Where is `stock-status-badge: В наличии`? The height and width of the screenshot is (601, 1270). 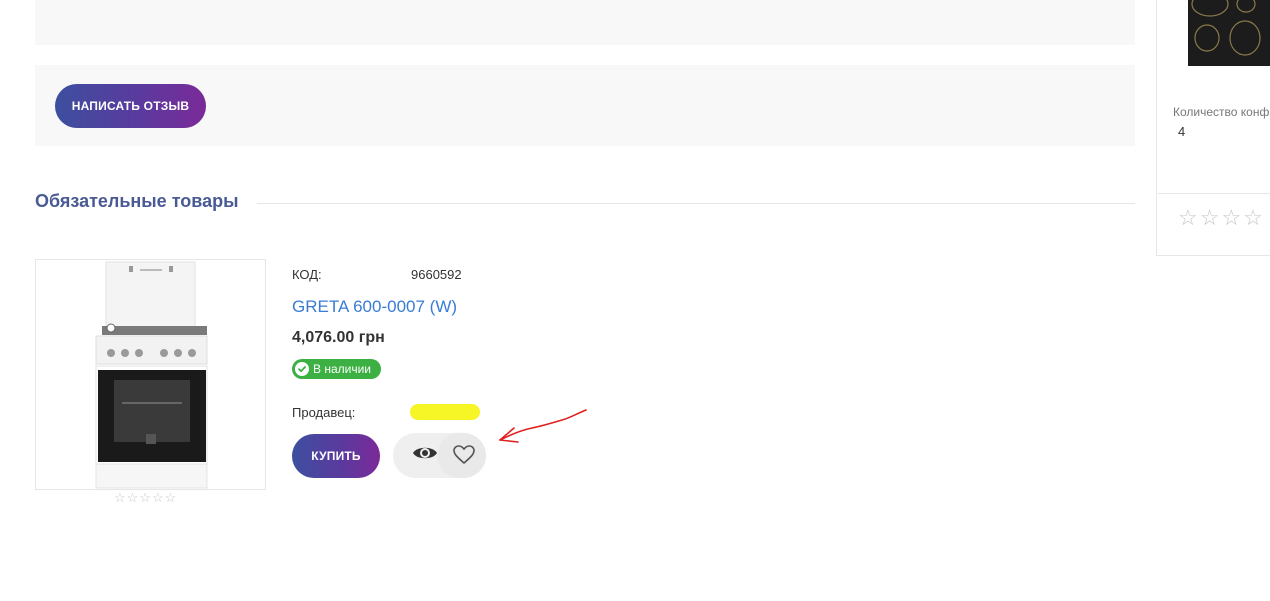 stock-status-badge: В наличии is located at coordinates (336, 369).